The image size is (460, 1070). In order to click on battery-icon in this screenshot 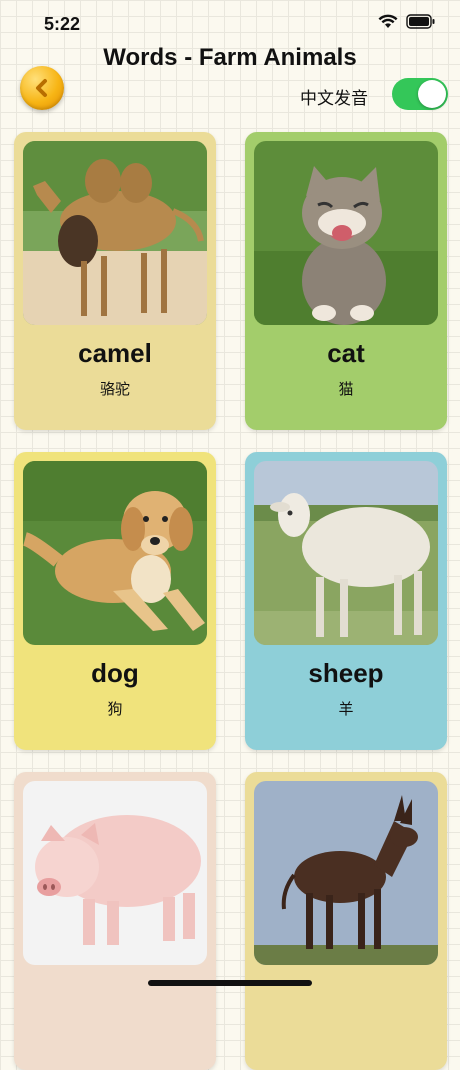, I will do `click(420, 21)`.